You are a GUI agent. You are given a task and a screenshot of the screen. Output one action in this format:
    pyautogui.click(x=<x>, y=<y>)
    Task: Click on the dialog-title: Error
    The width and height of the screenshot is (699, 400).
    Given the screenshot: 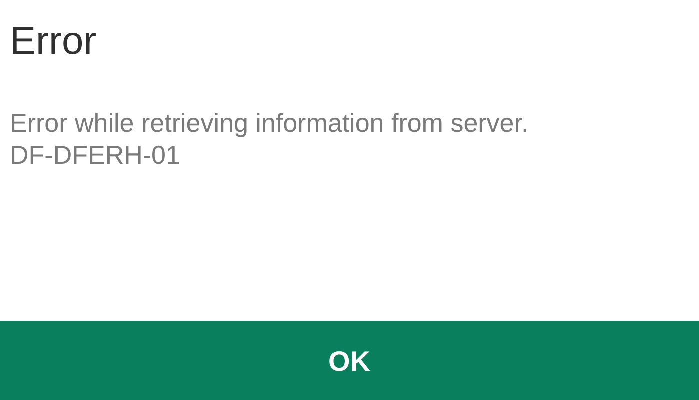 What is the action you would take?
    pyautogui.click(x=53, y=41)
    